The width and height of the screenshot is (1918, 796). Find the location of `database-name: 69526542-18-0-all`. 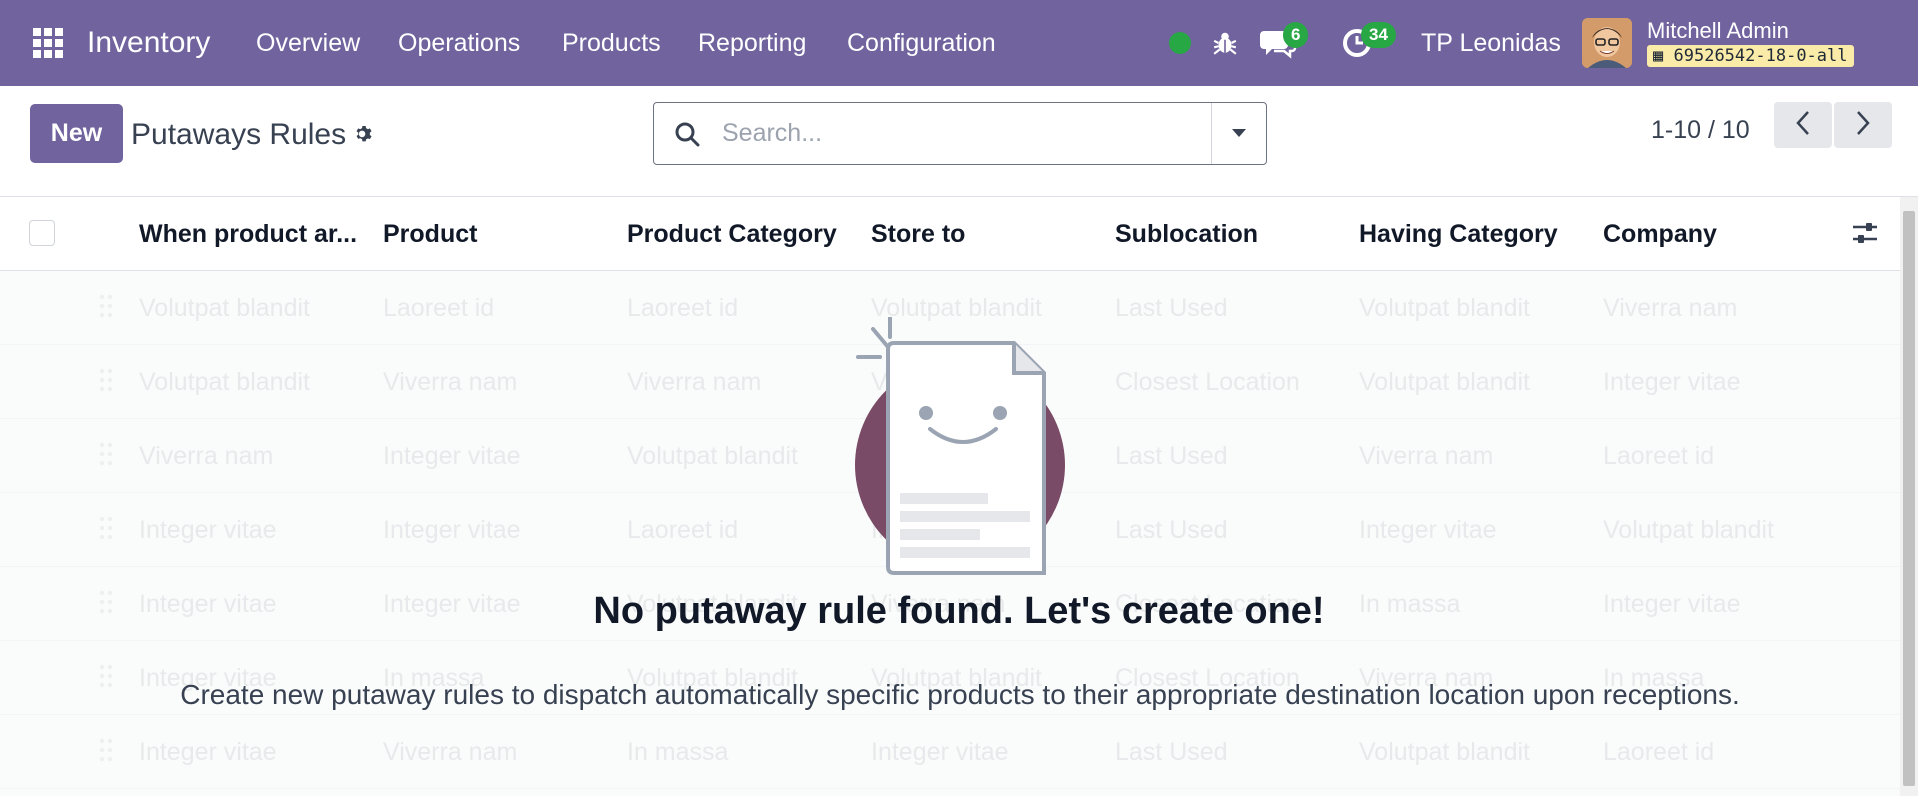

database-name: 69526542-18-0-all is located at coordinates (1760, 56).